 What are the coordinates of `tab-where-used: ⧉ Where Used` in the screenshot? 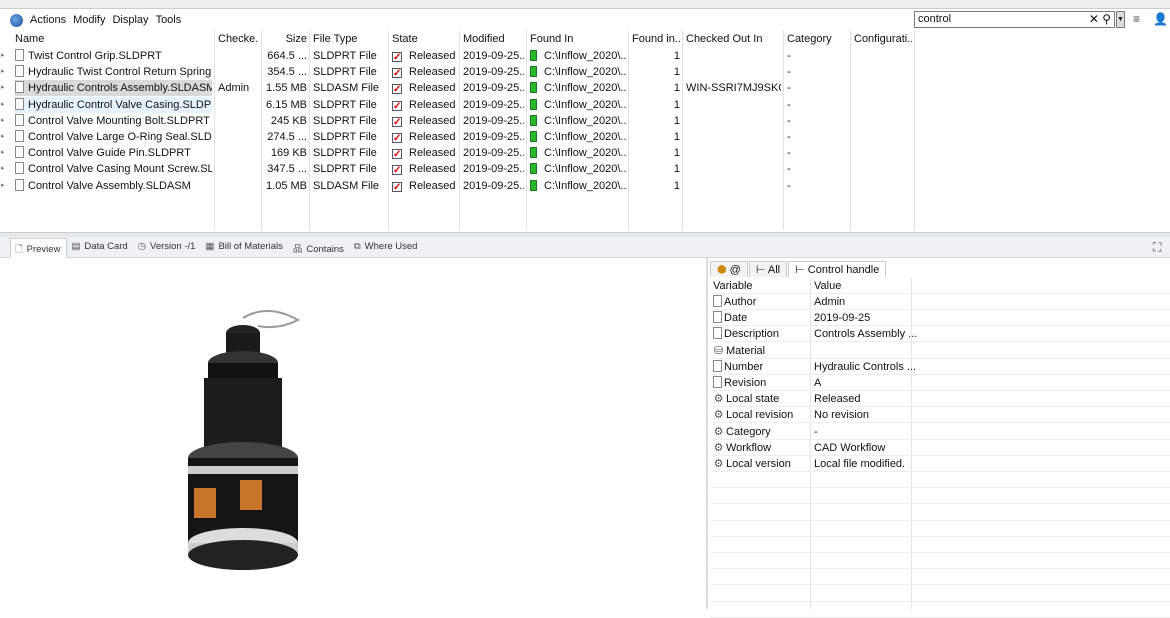 It's located at (387, 248).